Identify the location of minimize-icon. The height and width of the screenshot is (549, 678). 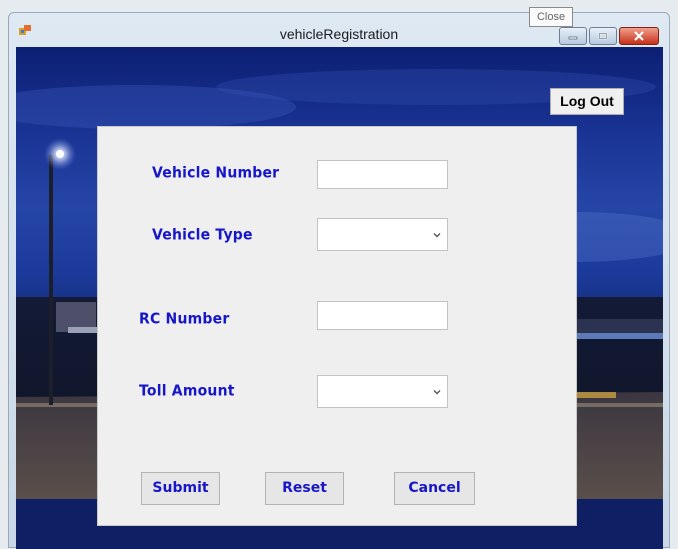
(573, 38).